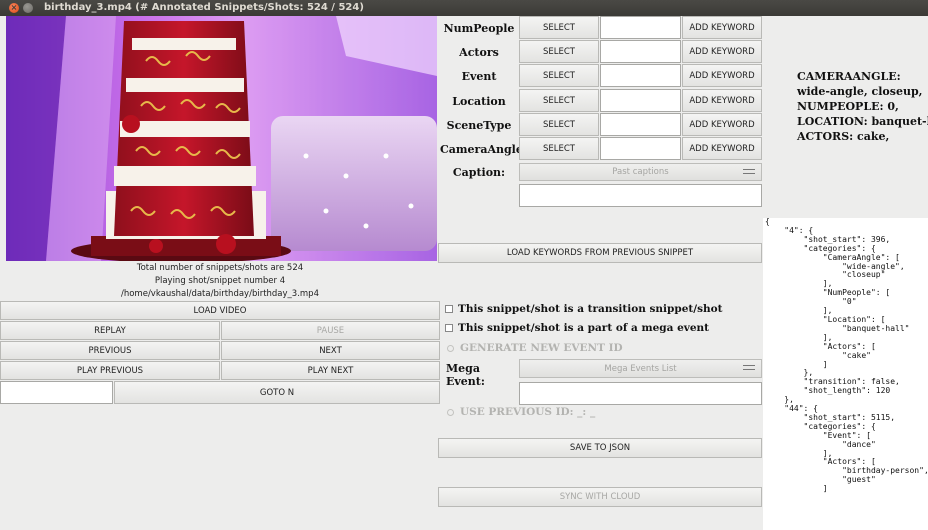 This screenshot has width=928, height=530. I want to click on past-captions-dropdown-text: Past captions, so click(640, 172).